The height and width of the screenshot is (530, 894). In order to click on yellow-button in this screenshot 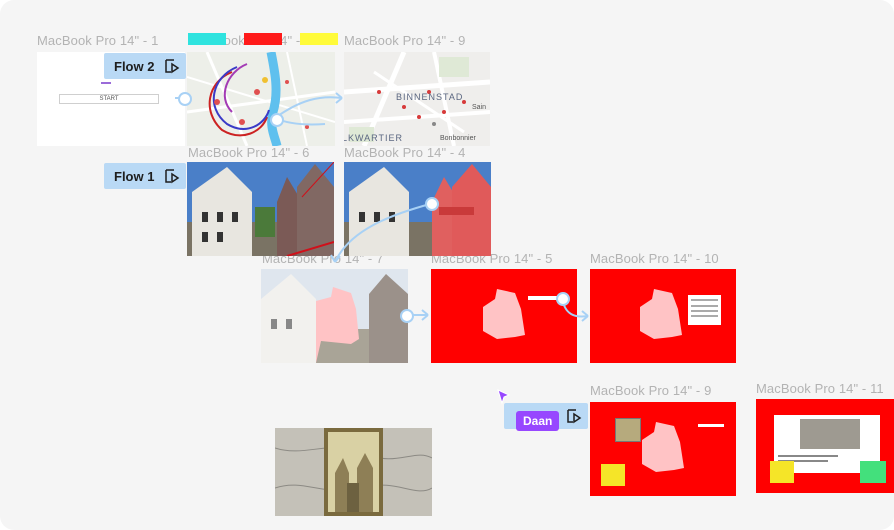, I will do `click(613, 475)`.